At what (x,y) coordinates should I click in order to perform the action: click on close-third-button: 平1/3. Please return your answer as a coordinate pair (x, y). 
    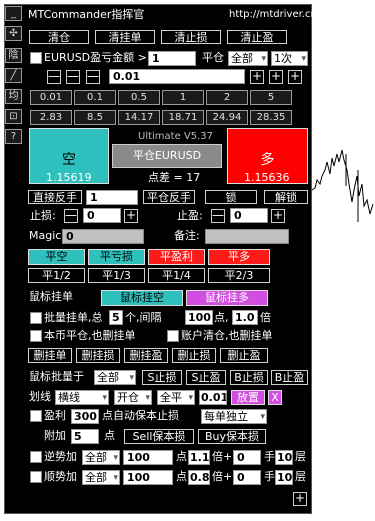
    Looking at the image, I should click on (116, 275).